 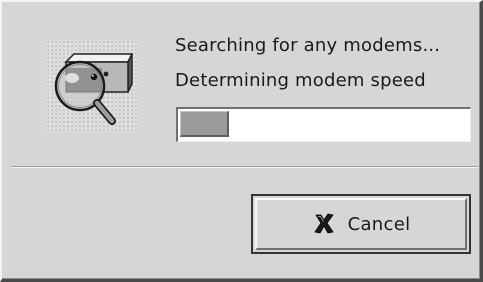 What do you see at coordinates (244, 167) in the screenshot?
I see `separator` at bounding box center [244, 167].